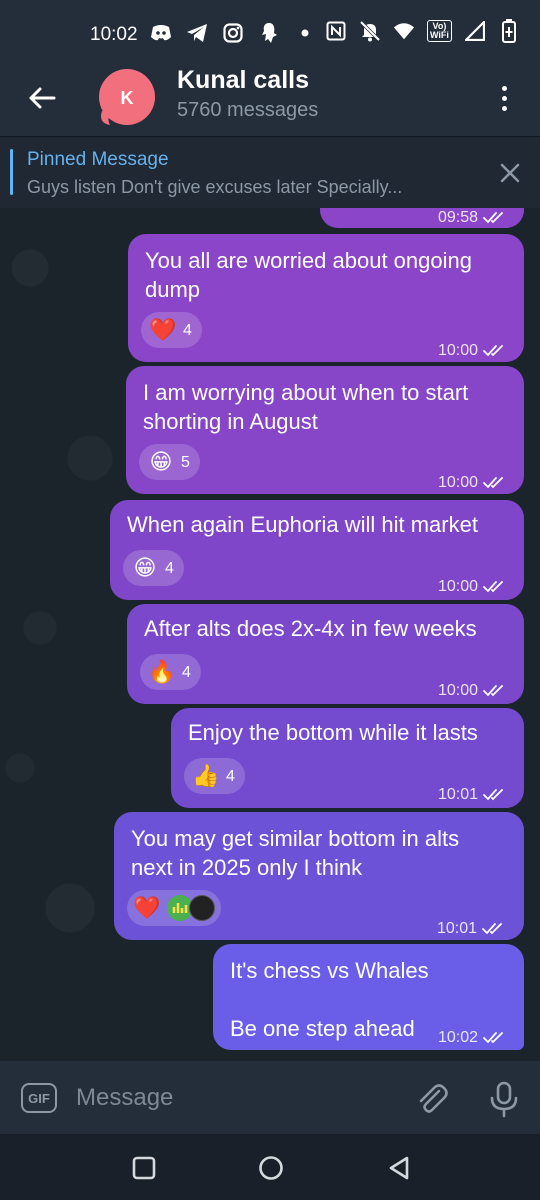 Image resolution: width=540 pixels, height=1200 pixels. I want to click on back-button, so click(42, 98).